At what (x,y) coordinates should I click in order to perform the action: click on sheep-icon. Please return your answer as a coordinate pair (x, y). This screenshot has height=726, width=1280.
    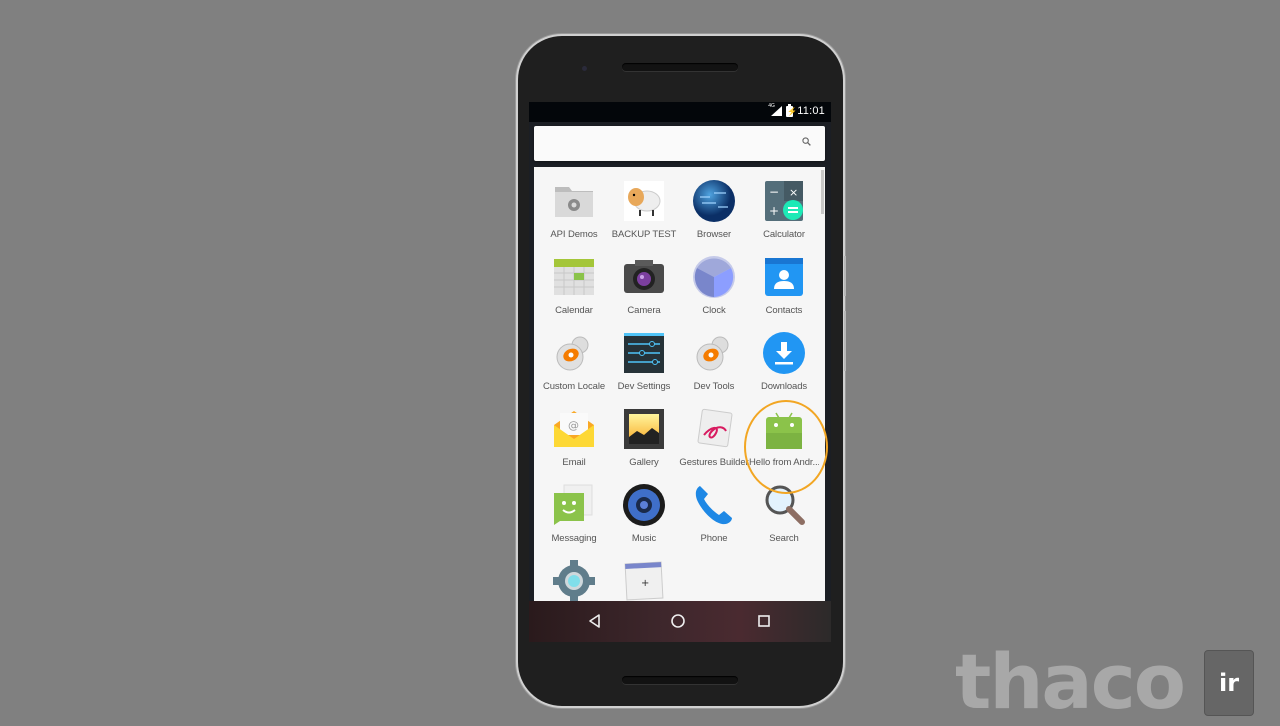
    Looking at the image, I should click on (644, 201).